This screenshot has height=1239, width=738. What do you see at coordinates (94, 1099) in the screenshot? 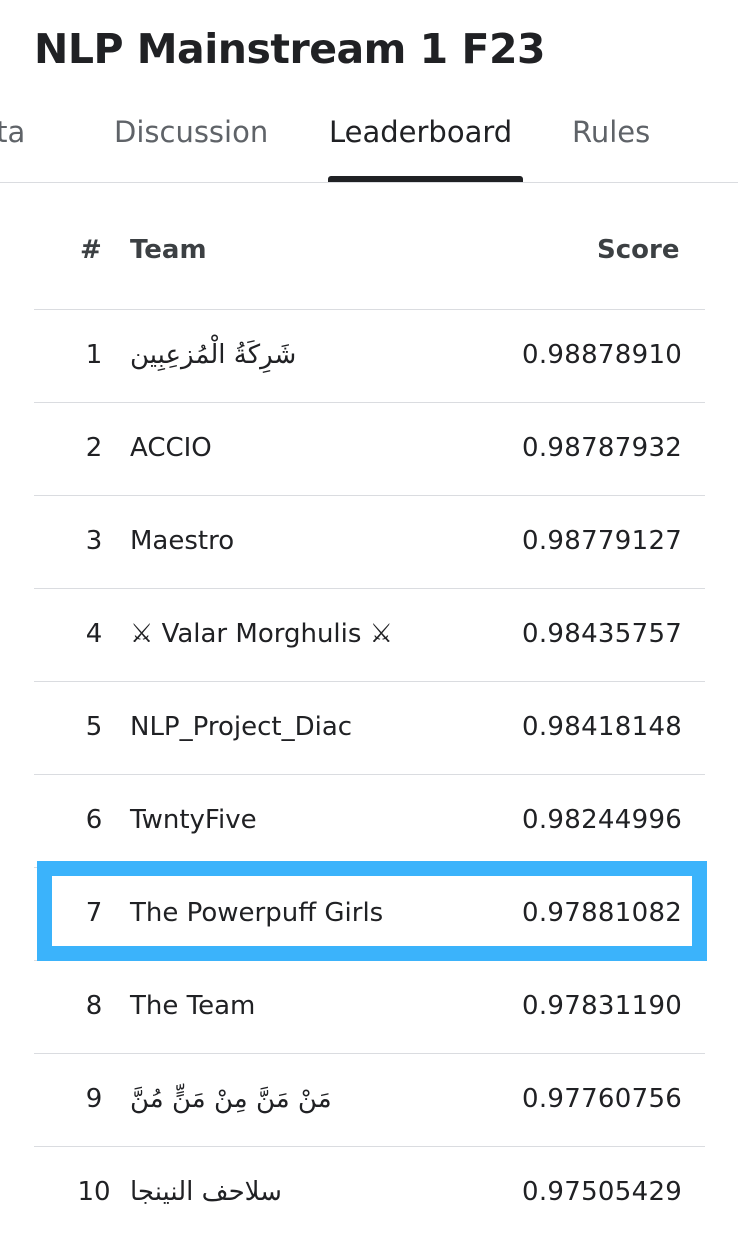
I see `rank-cell: 9` at bounding box center [94, 1099].